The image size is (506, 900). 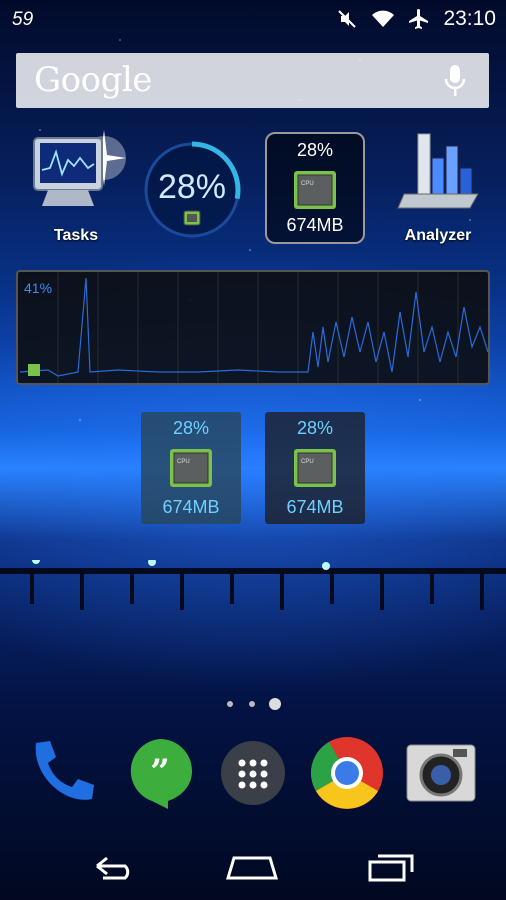 What do you see at coordinates (113, 866) in the screenshot?
I see `back-icon` at bounding box center [113, 866].